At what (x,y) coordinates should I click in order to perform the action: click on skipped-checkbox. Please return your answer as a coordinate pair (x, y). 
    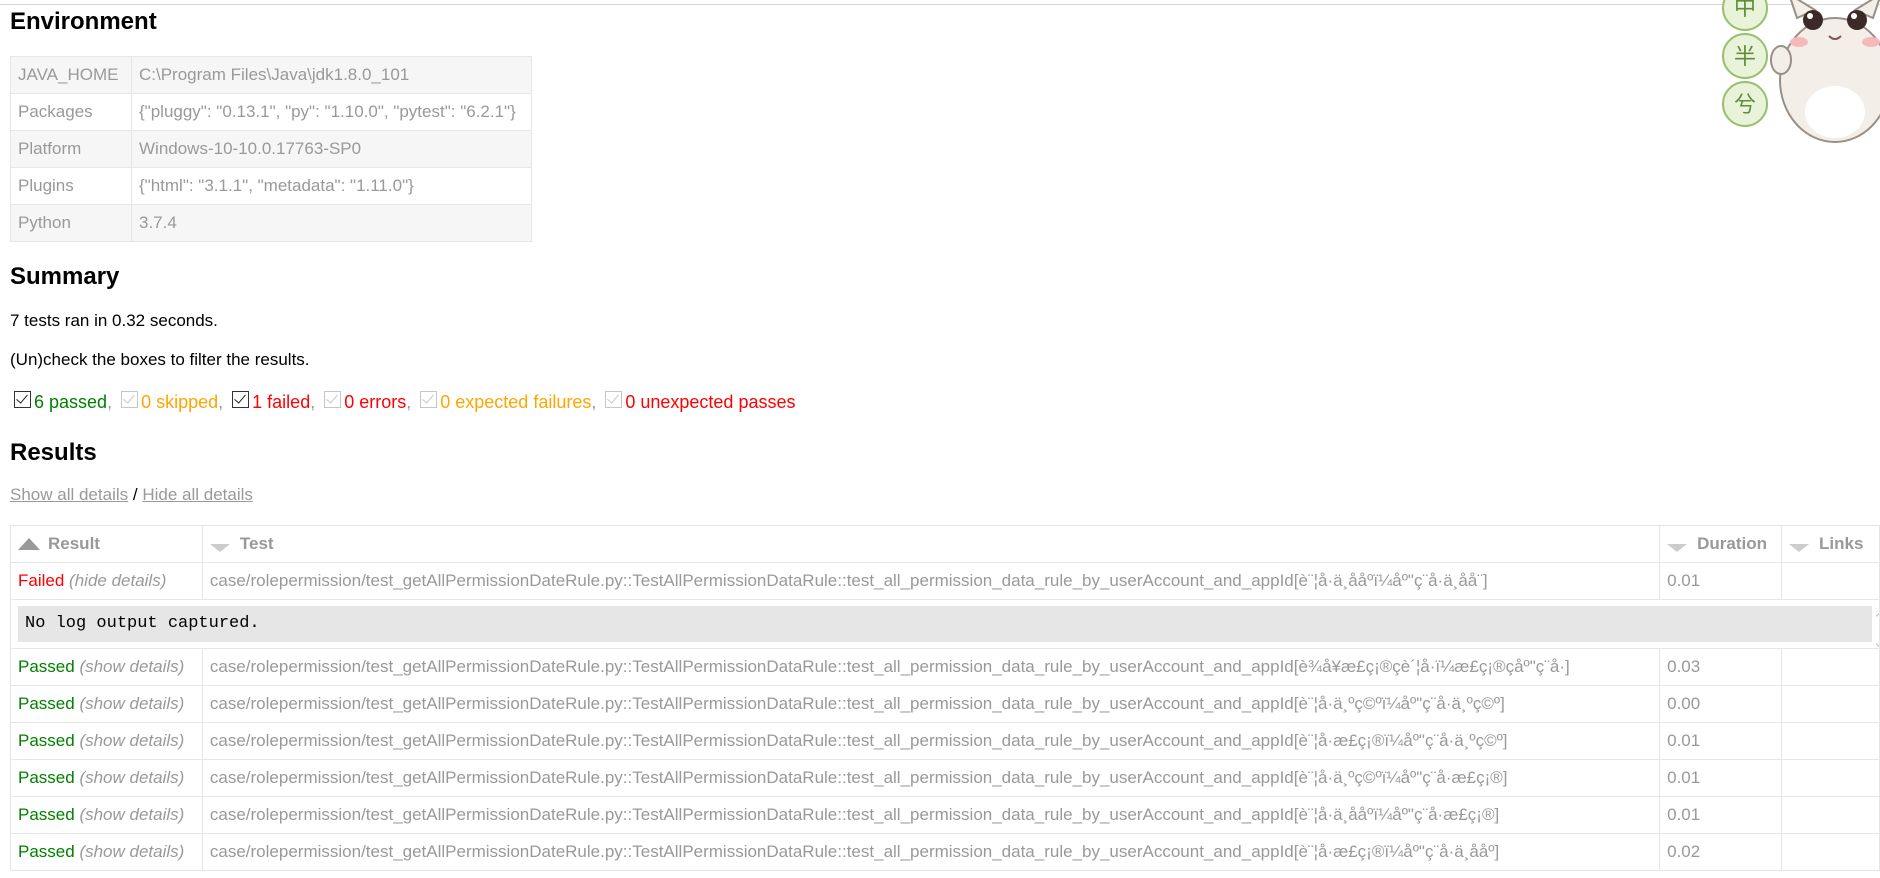
    Looking at the image, I should click on (130, 399).